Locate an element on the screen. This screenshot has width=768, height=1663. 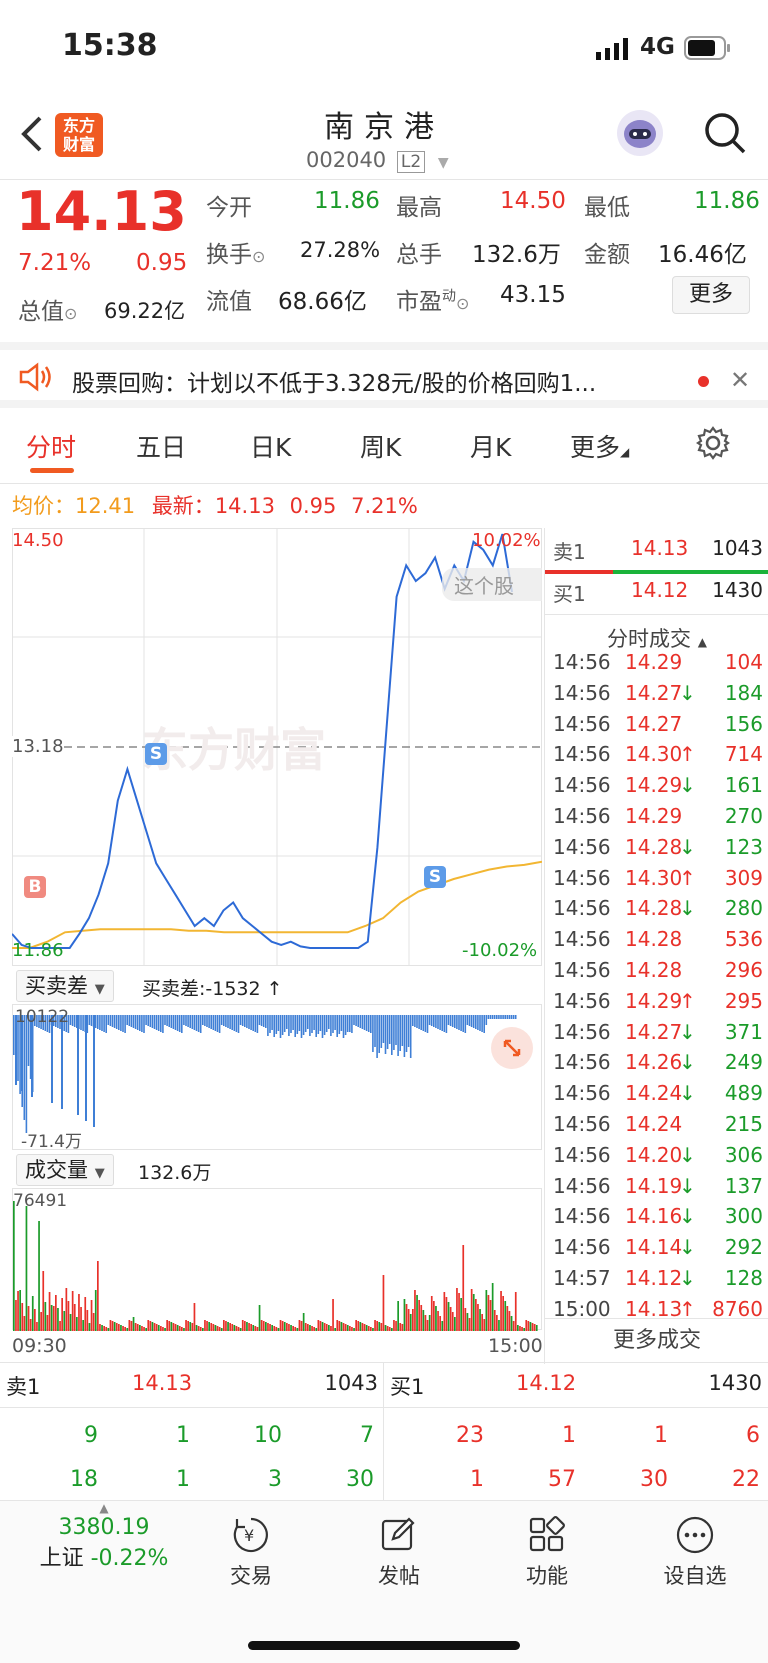
expand-icon is located at coordinates (512, 1048).